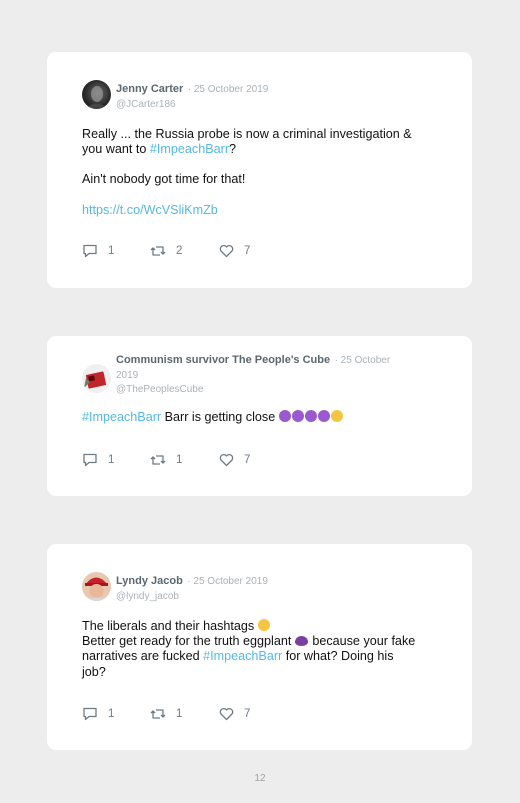 The height and width of the screenshot is (803, 520). What do you see at coordinates (233, 149) in the screenshot?
I see `tweet-line: ?` at bounding box center [233, 149].